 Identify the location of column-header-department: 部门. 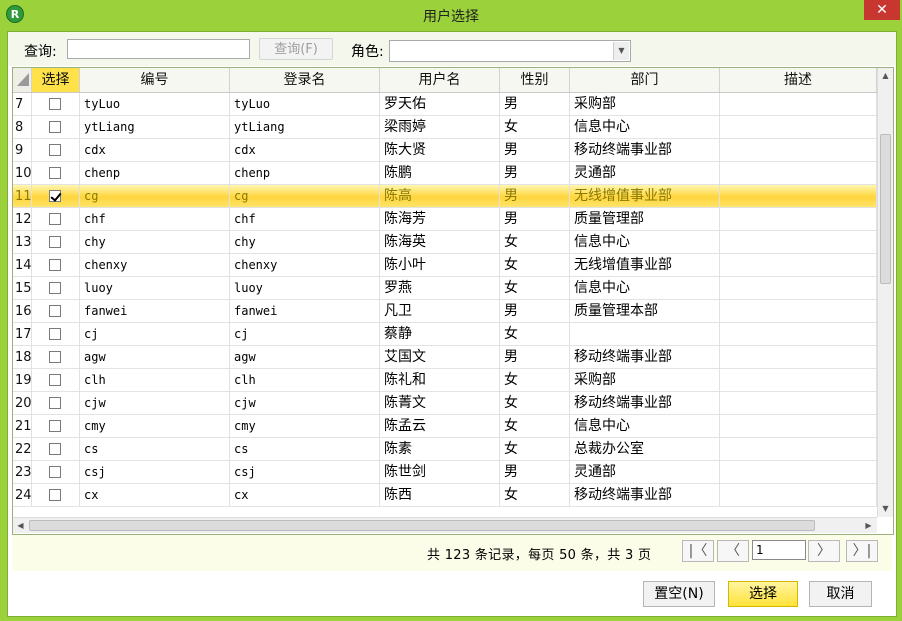
(645, 80).